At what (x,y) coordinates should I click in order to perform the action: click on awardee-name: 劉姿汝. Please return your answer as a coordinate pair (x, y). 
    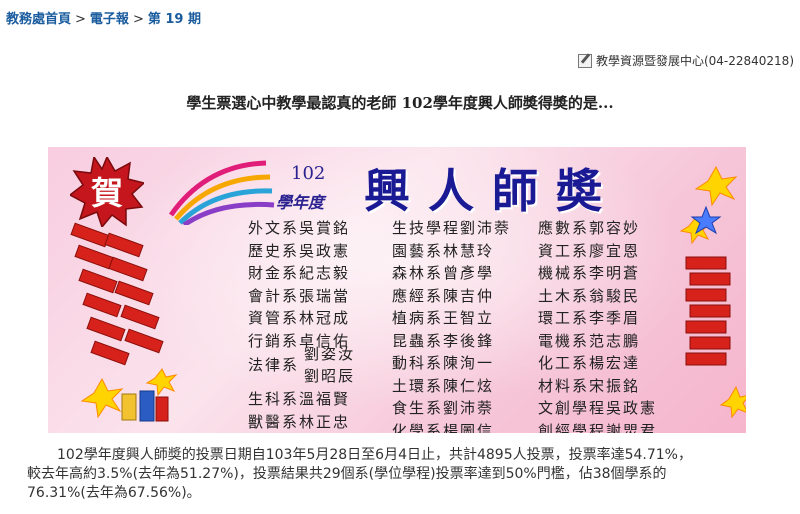
    Looking at the image, I should click on (330, 354).